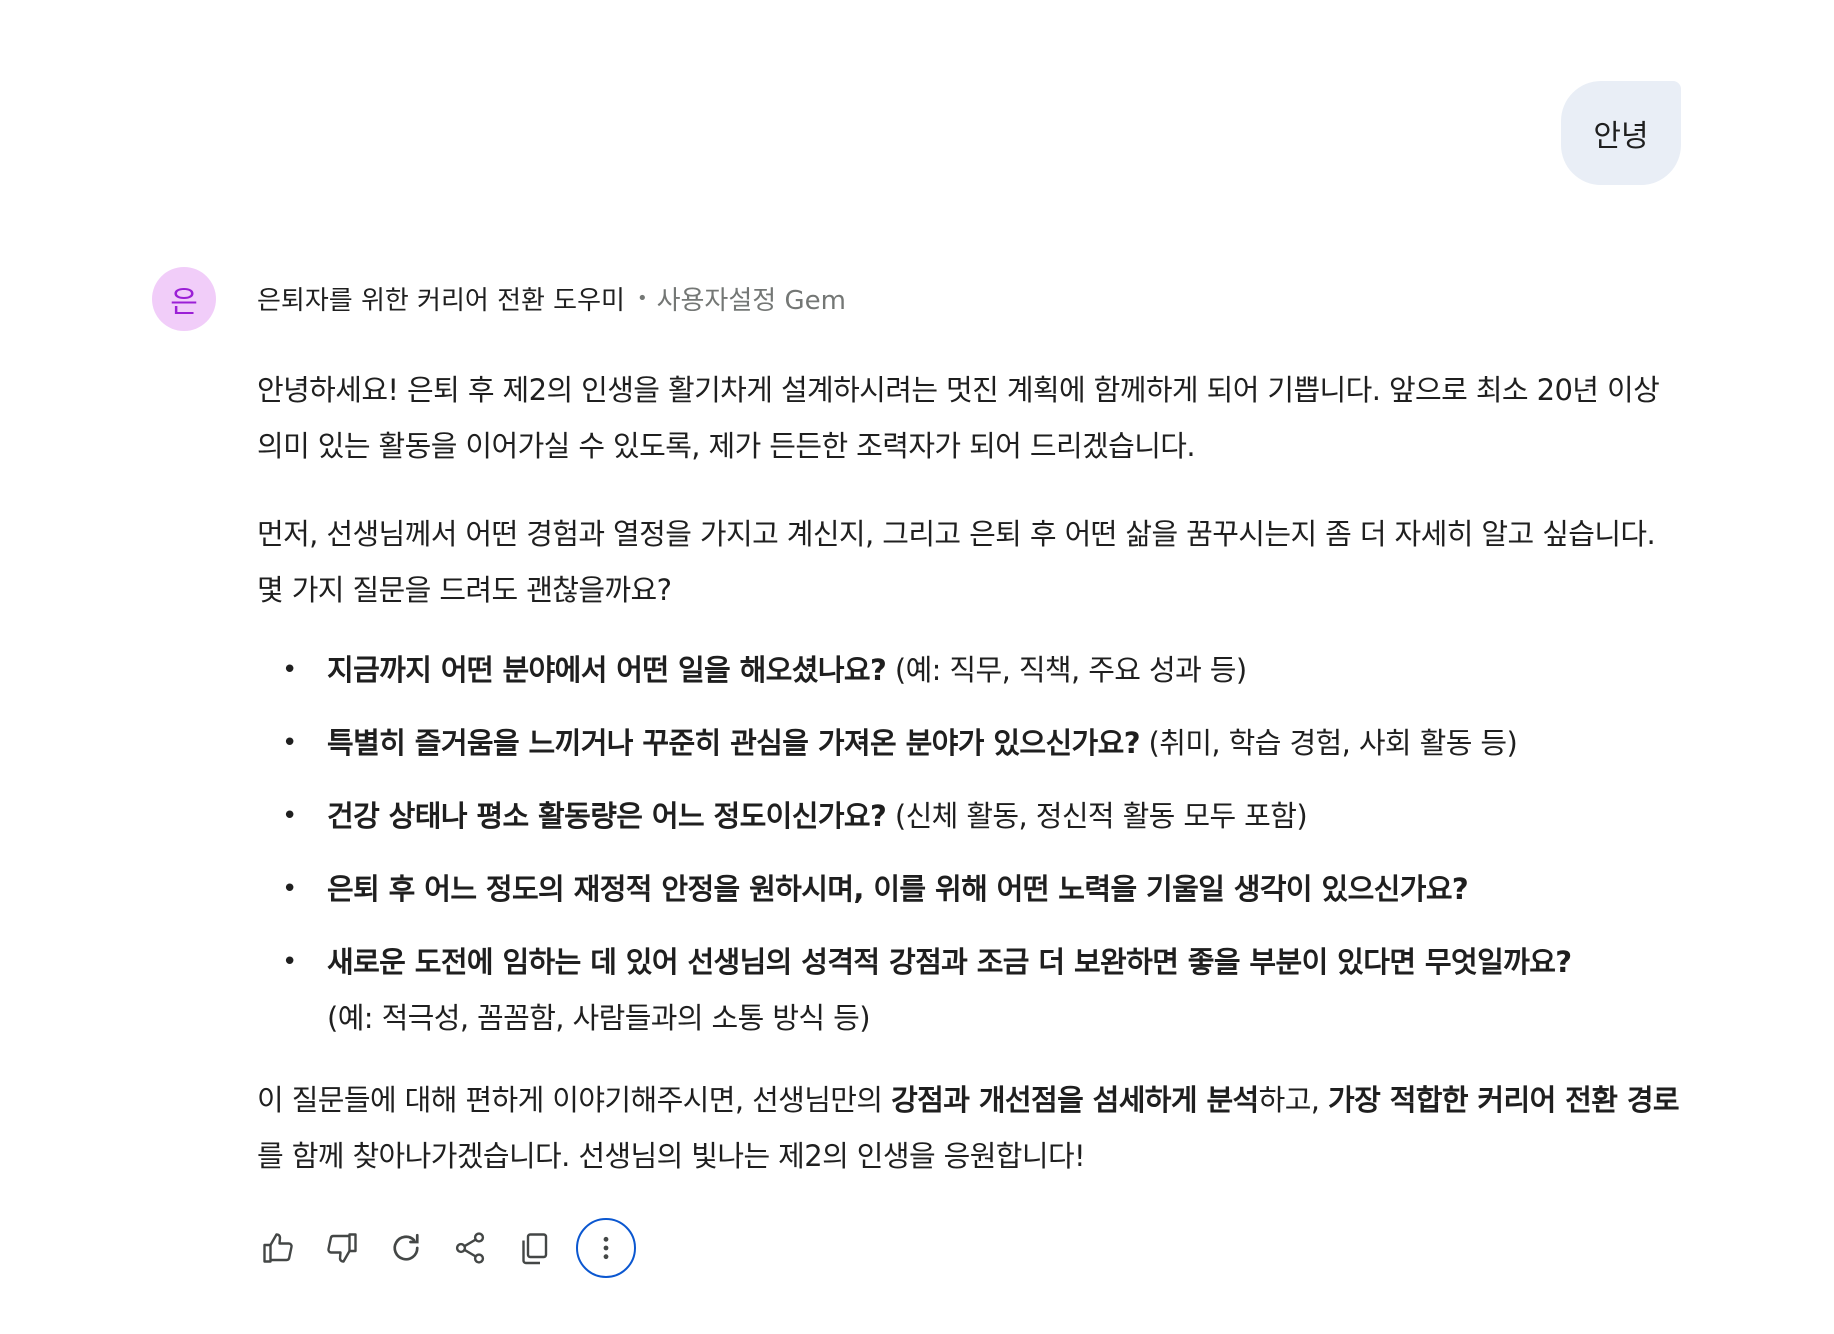  I want to click on question-bold: 특별히 즐거움을 느끼거나 꾸준히 관심을 가져온 분야가 있으신가요?, so click(734, 743).